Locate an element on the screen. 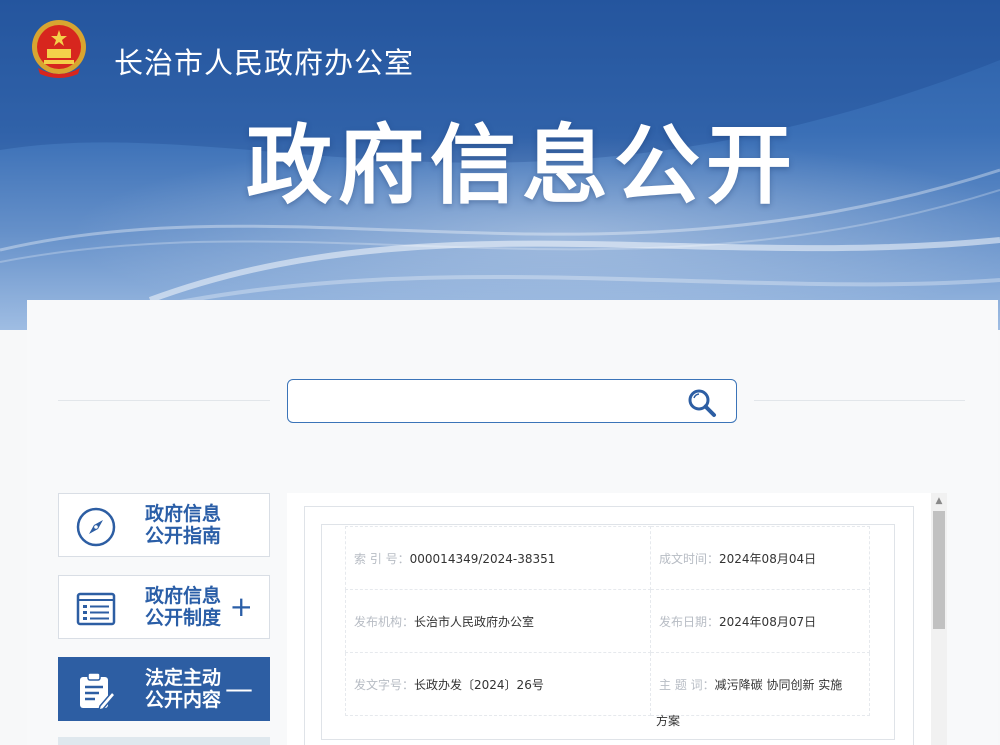 This screenshot has width=1000, height=745. meta-value: 长政办发〔2024〕26号 is located at coordinates (479, 684).